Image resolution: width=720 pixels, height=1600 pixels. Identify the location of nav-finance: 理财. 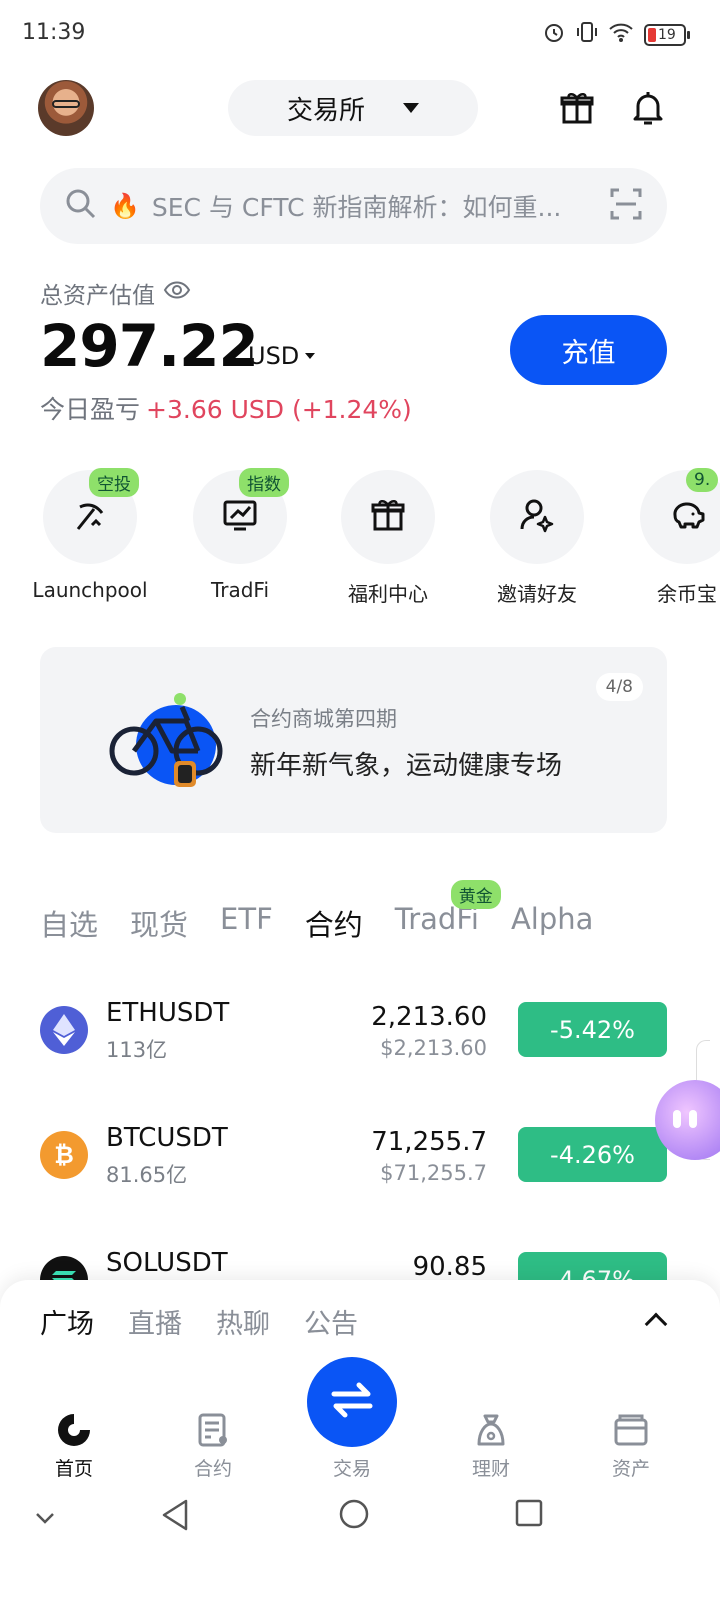
(491, 1445).